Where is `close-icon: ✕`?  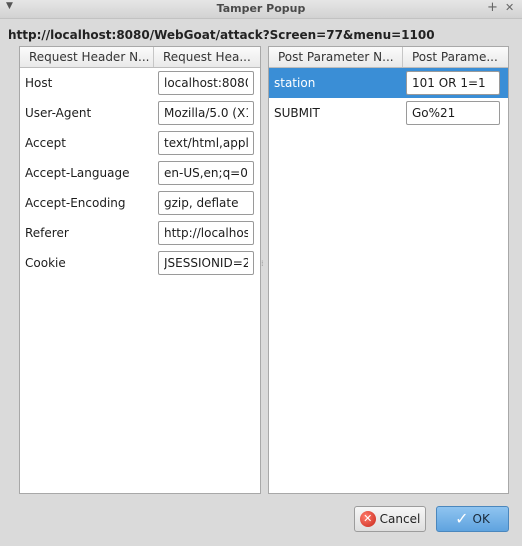
close-icon: ✕ is located at coordinates (509, 8).